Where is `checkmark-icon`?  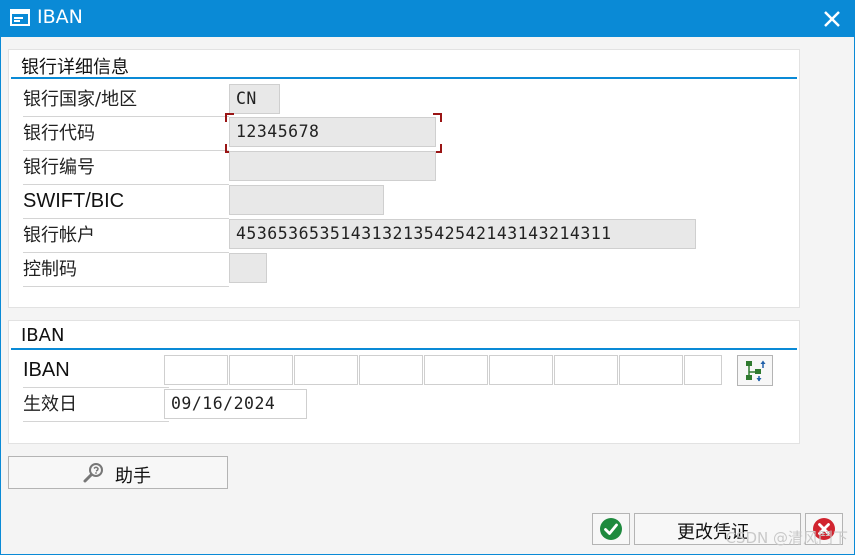
checkmark-icon is located at coordinates (611, 529).